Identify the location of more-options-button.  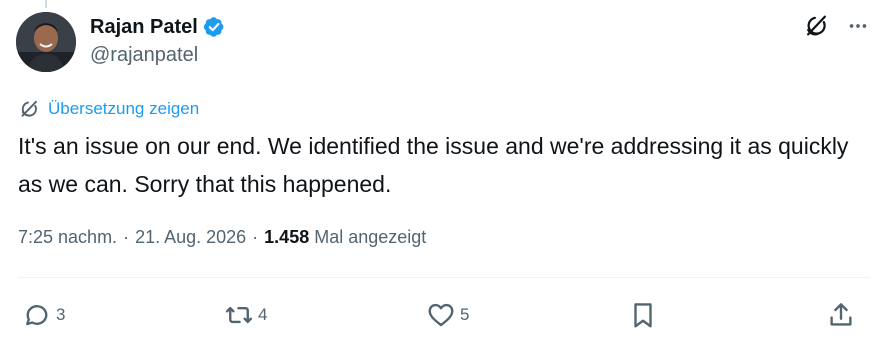
(858, 26).